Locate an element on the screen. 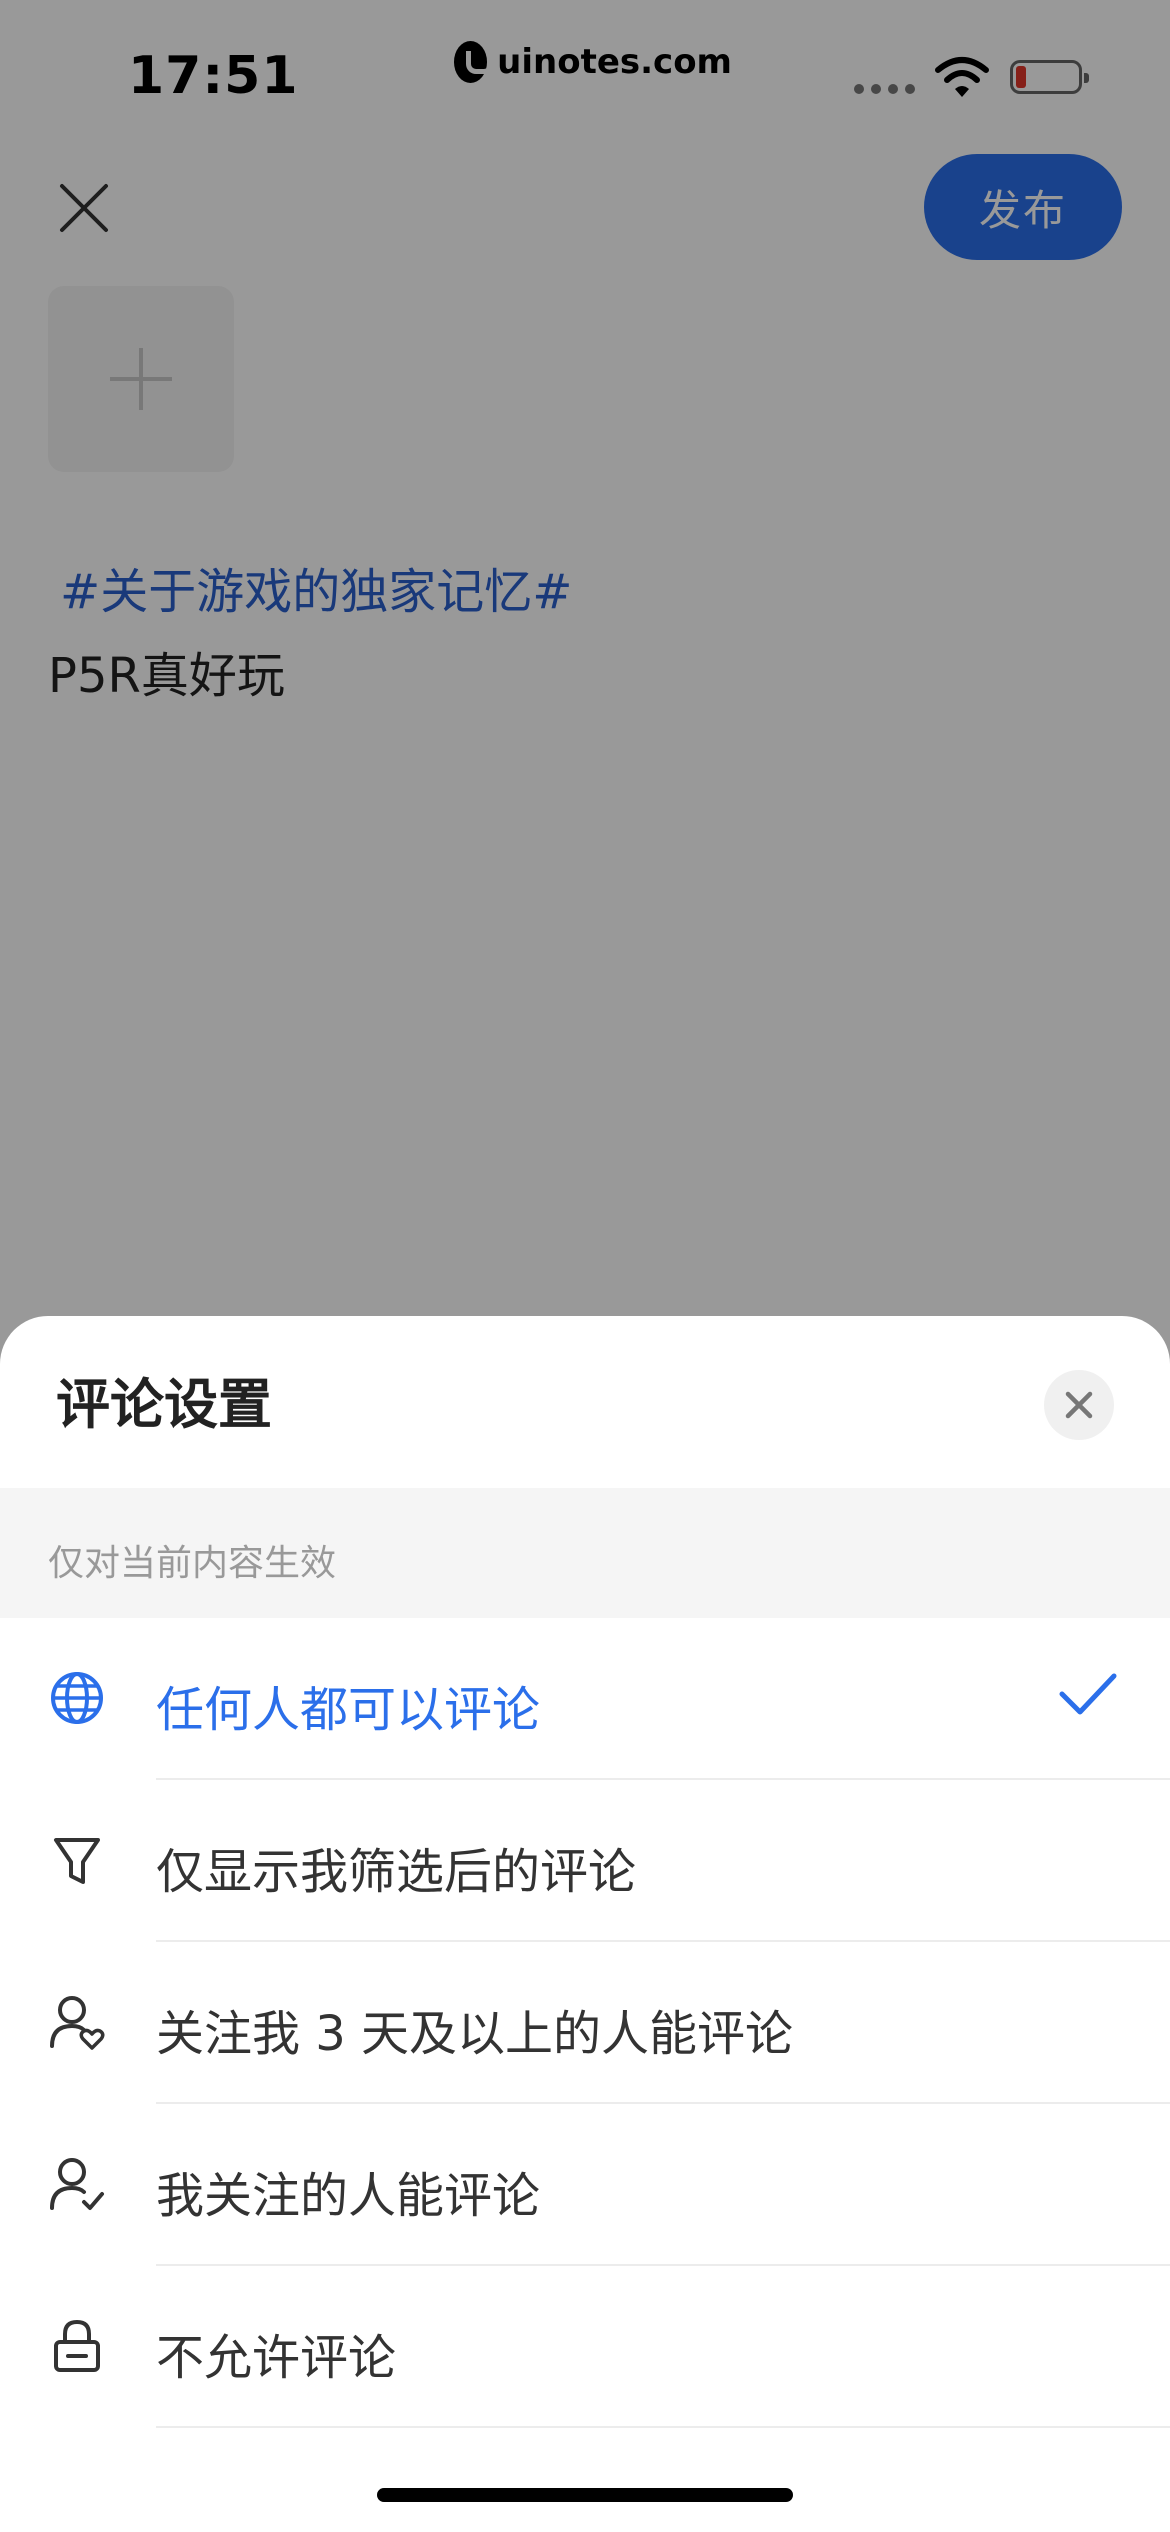  option-label: 我关注的人能评论 is located at coordinates (348, 2196).